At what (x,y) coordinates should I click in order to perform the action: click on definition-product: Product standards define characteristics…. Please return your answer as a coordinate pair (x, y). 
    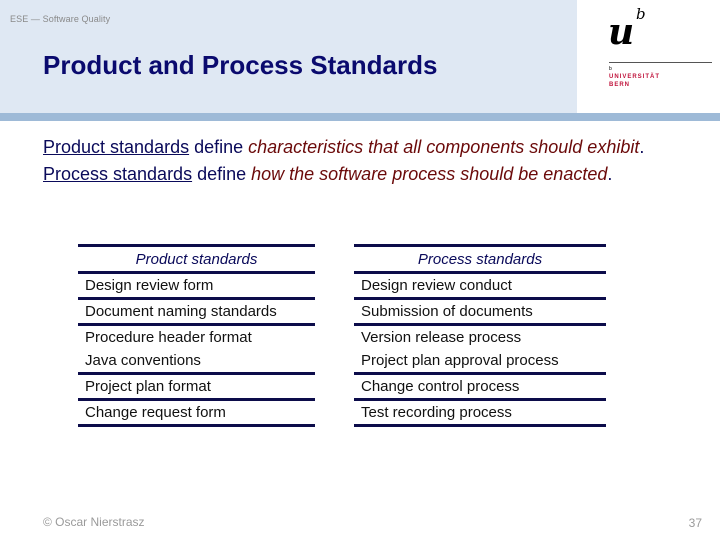
    Looking at the image, I should click on (363, 147).